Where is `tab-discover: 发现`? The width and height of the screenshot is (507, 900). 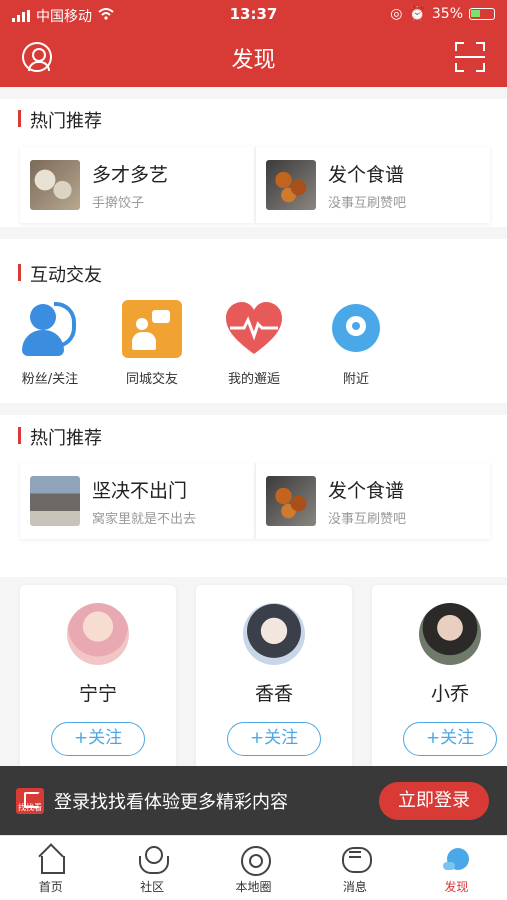
tab-discover: 发现 is located at coordinates (456, 868).